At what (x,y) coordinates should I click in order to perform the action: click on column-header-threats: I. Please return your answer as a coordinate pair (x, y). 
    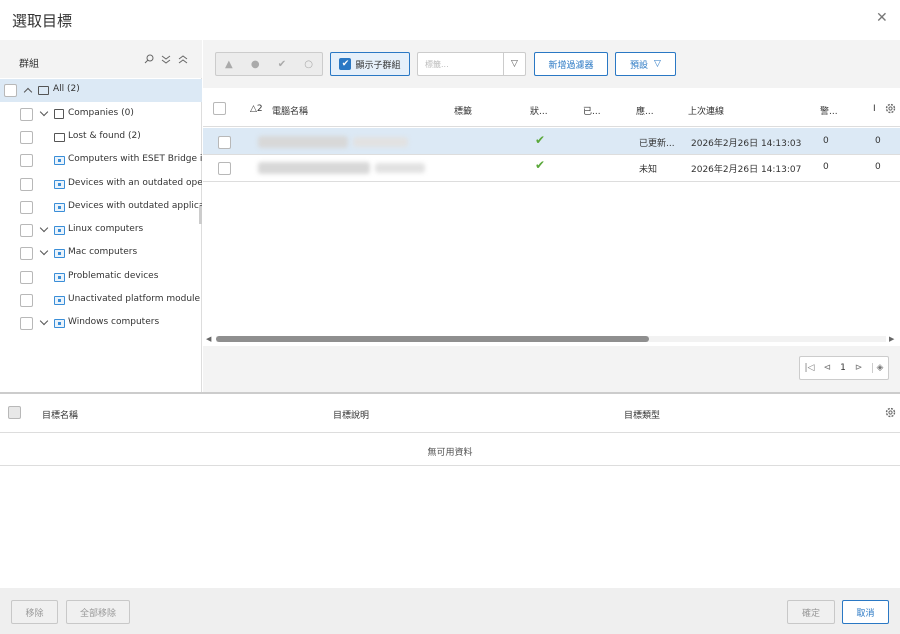
    Looking at the image, I should click on (874, 109).